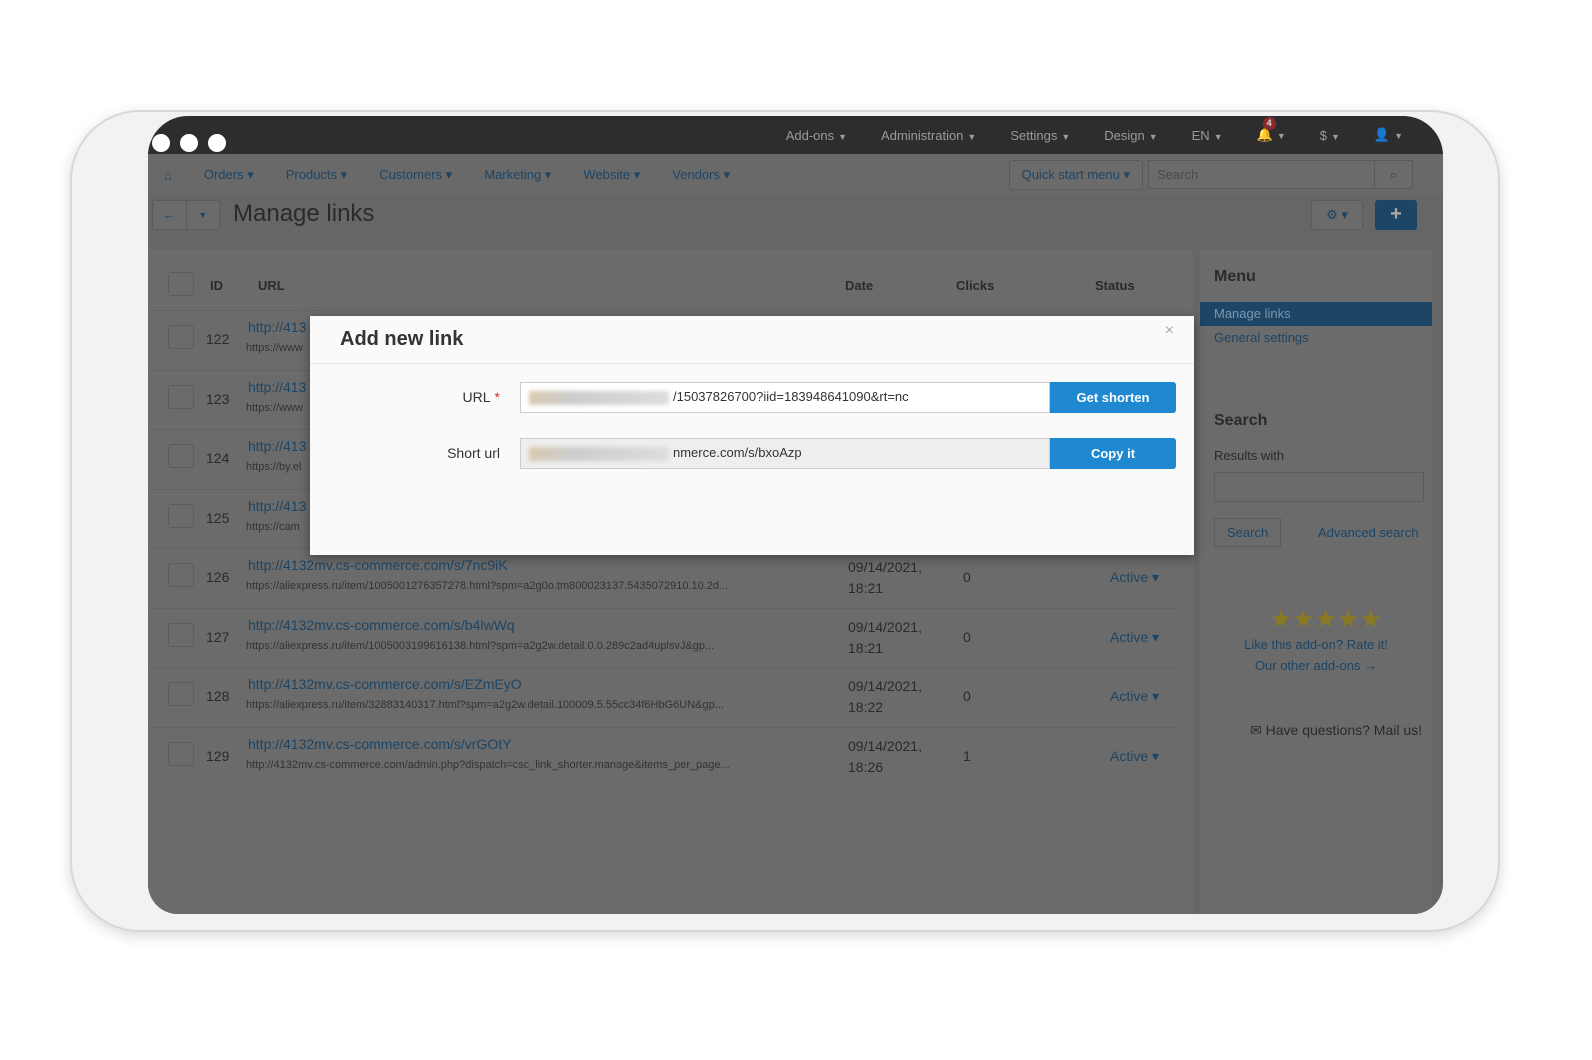 This screenshot has width=1592, height=1060. Describe the element at coordinates (885, 756) in the screenshot. I see `row-date: 09/14/2021, 18:26` at that location.